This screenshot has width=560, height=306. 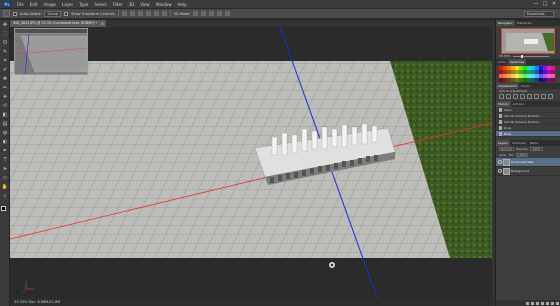 I want to click on layer-row: Background, so click(x=528, y=171).